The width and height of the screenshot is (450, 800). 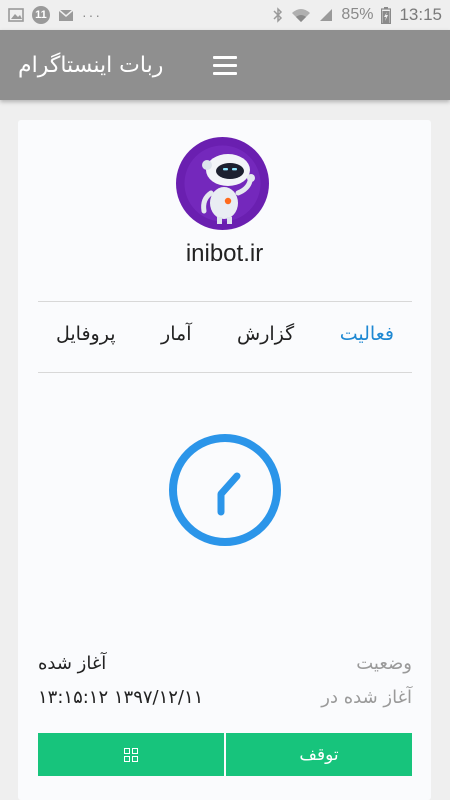 What do you see at coordinates (16, 15) in the screenshot?
I see `image-icon` at bounding box center [16, 15].